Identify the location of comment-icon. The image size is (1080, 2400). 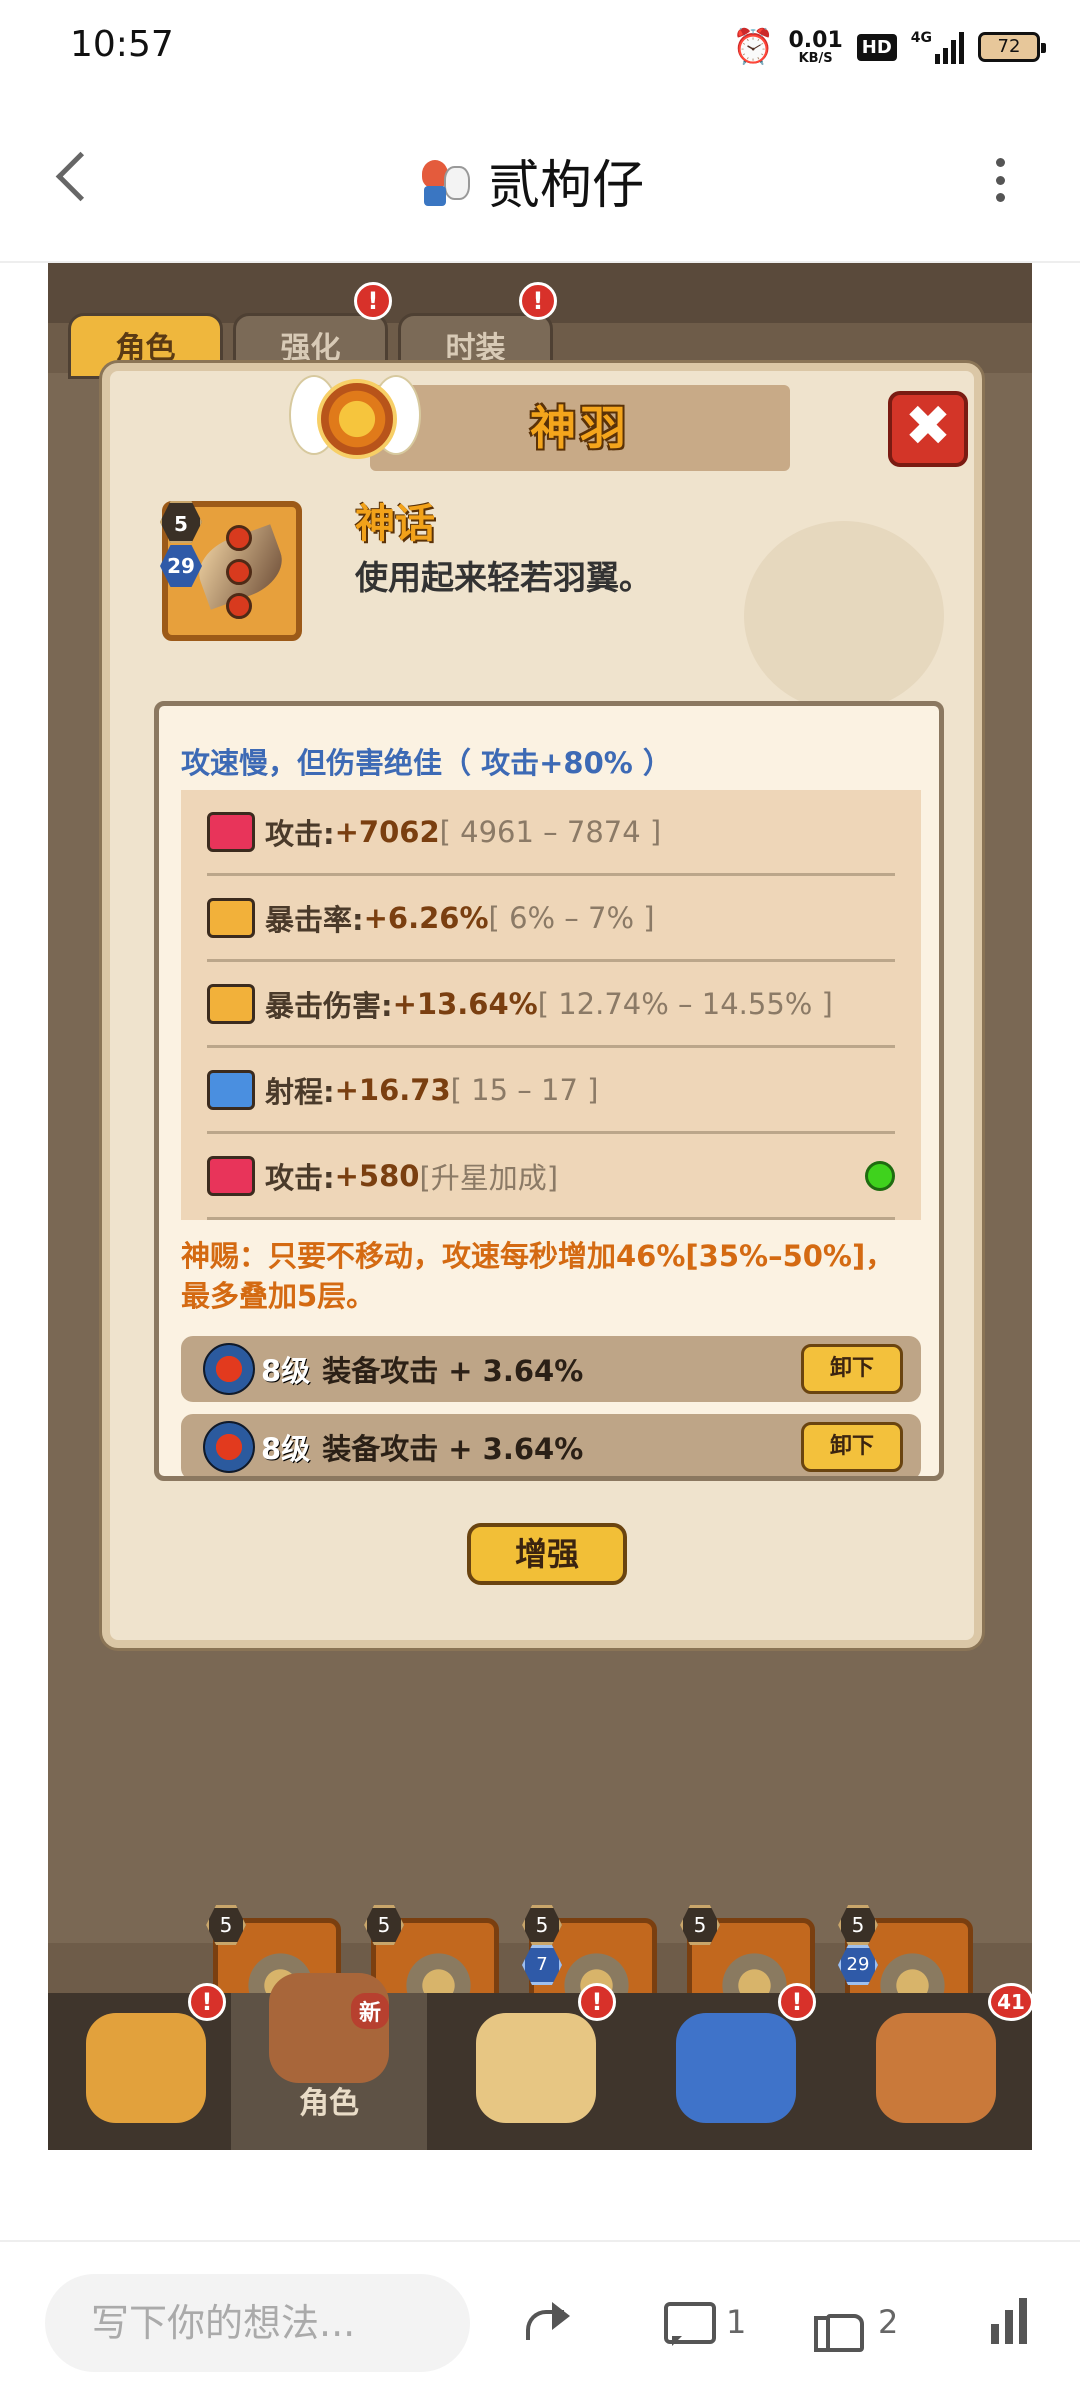
(688, 2322).